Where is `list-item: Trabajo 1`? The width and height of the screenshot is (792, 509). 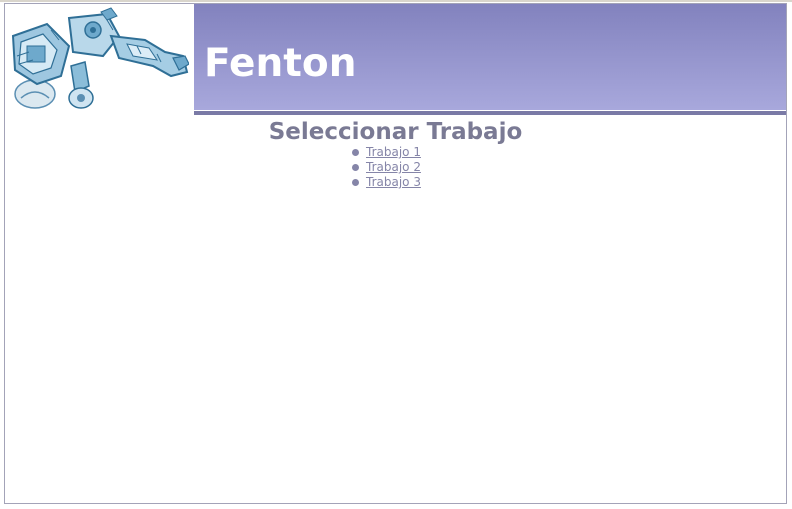 list-item: Trabajo 1 is located at coordinates (386, 152).